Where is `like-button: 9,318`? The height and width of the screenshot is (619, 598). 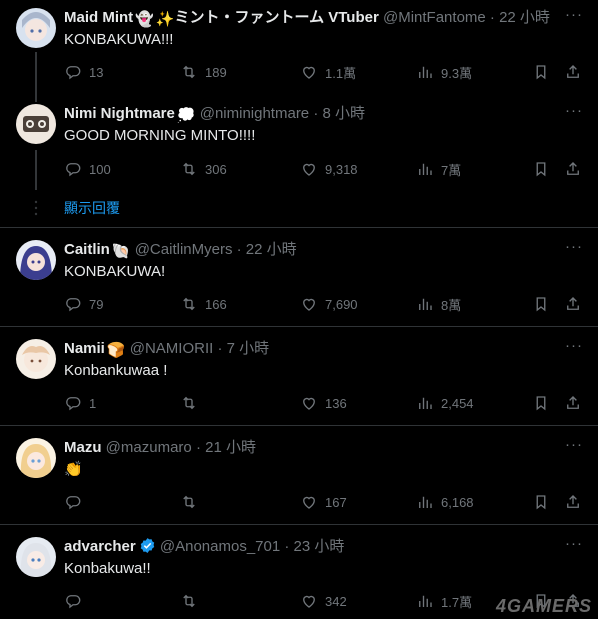
like-button: 9,318 is located at coordinates (329, 169).